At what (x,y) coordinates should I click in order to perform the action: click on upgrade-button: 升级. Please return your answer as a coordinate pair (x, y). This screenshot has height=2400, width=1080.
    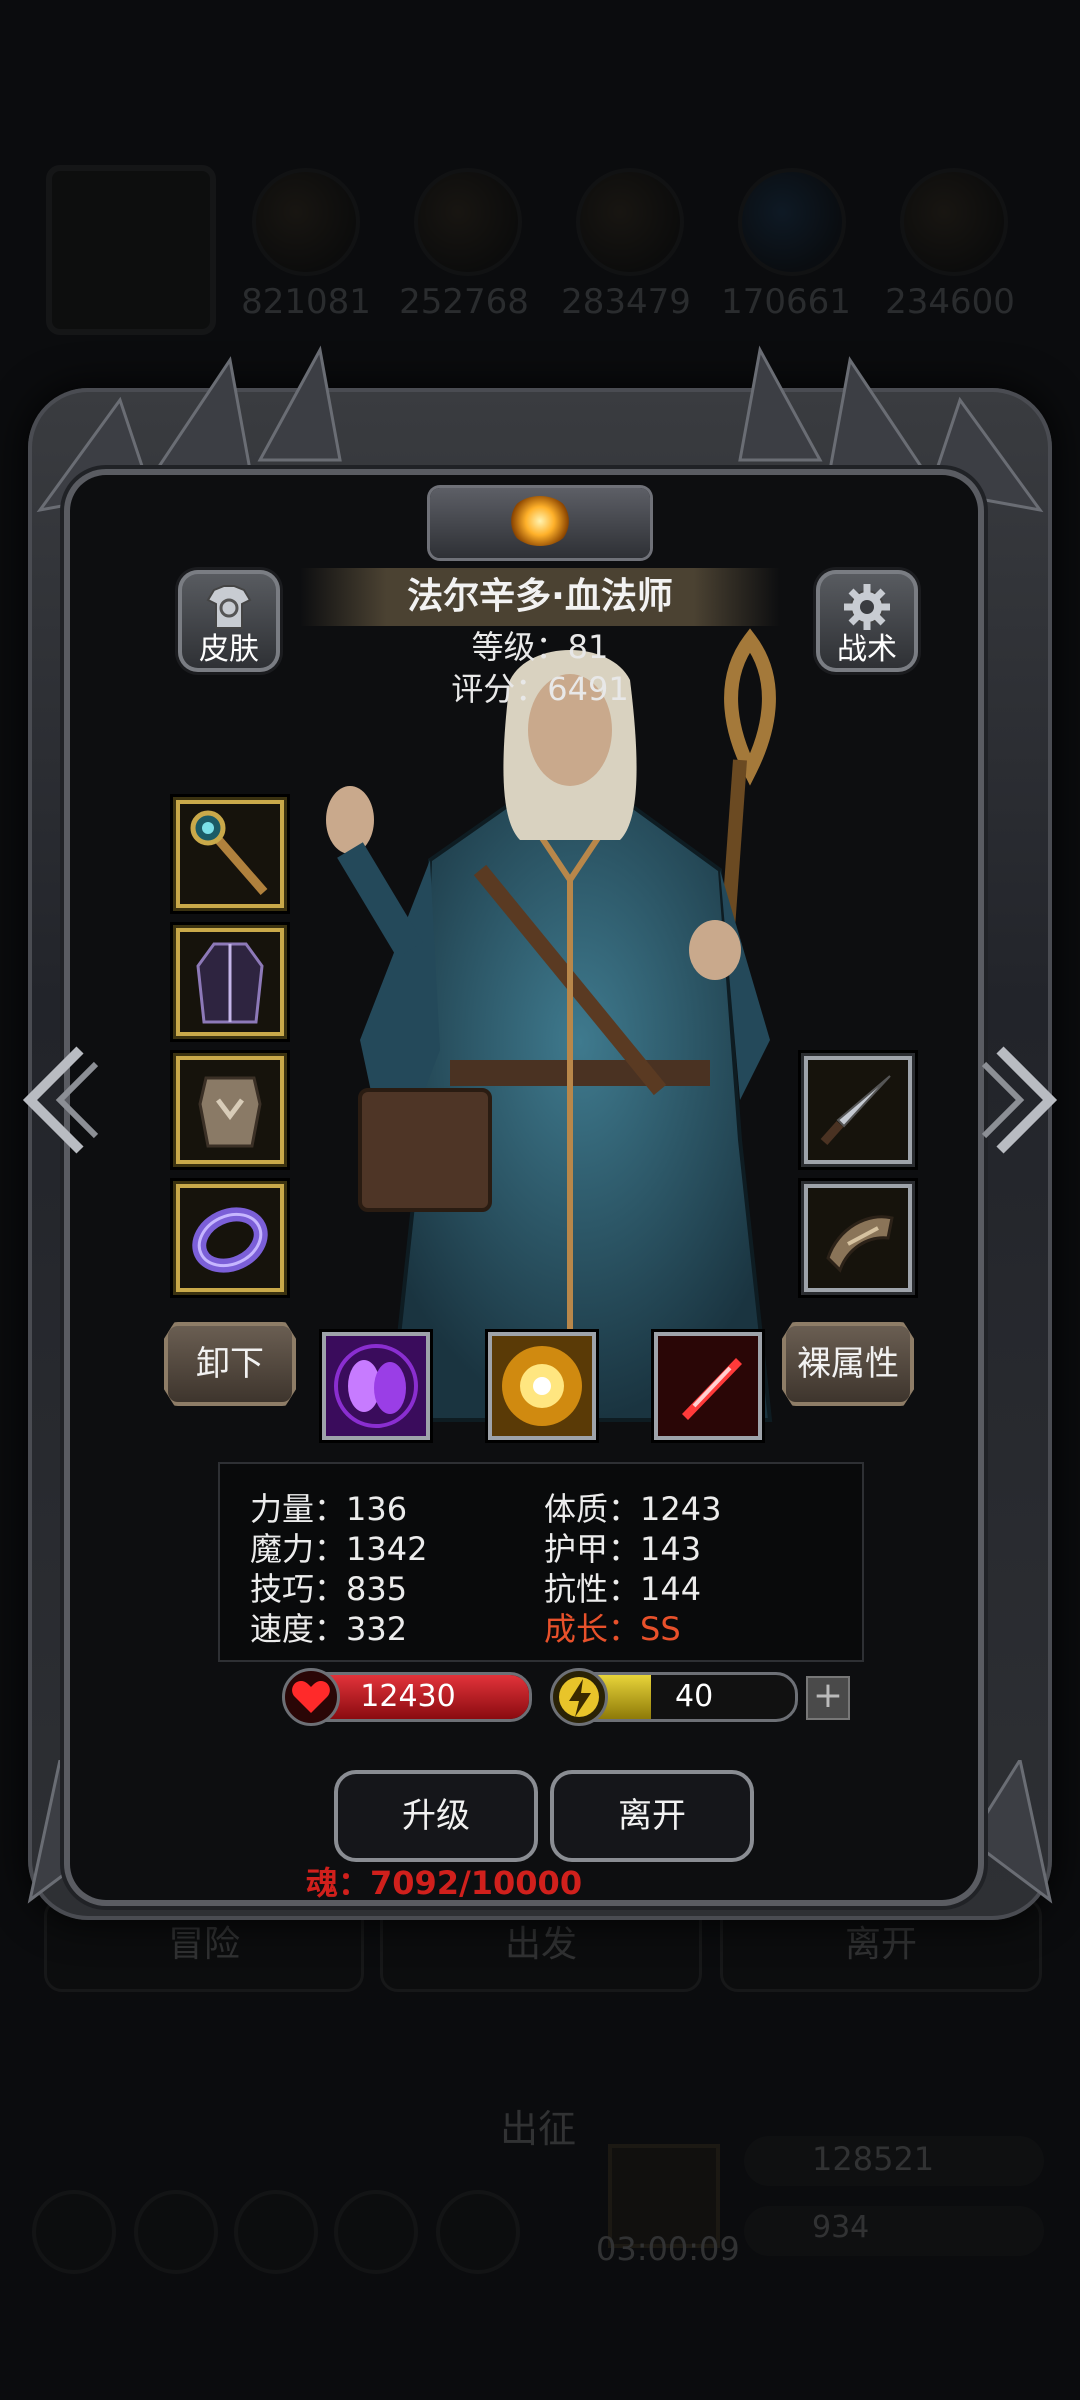
    Looking at the image, I should click on (436, 1816).